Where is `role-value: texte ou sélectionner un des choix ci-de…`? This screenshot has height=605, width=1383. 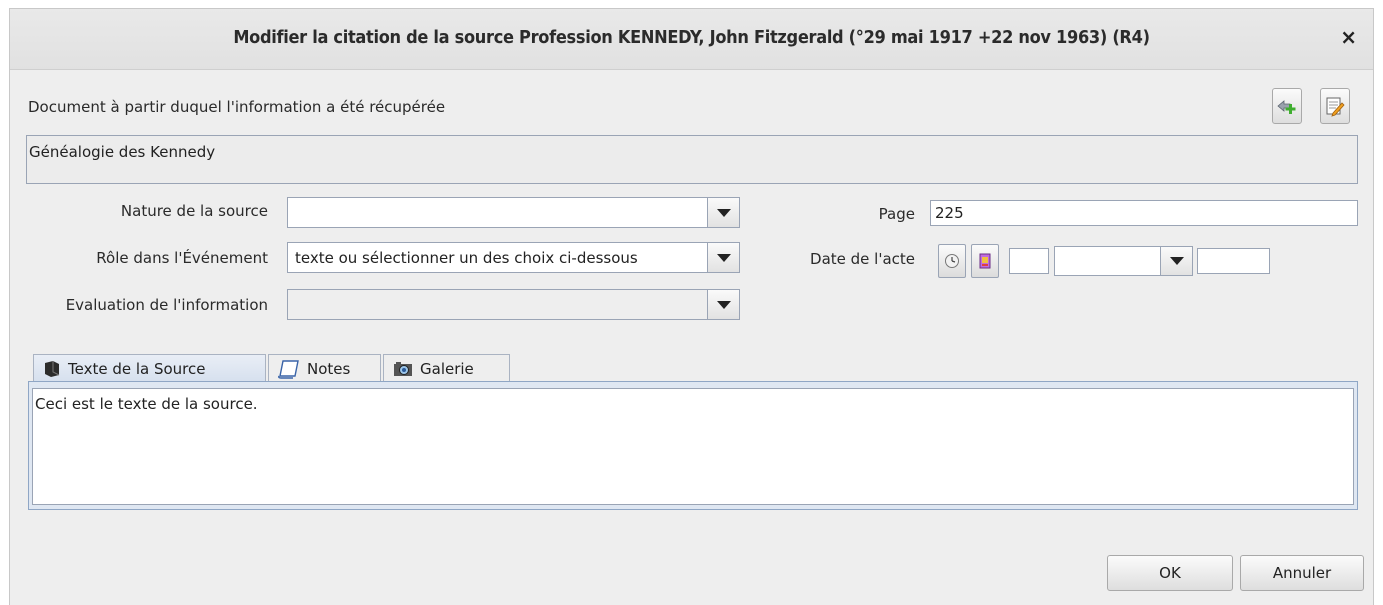
role-value: texte ou sélectionner un des choix ci-de… is located at coordinates (466, 258).